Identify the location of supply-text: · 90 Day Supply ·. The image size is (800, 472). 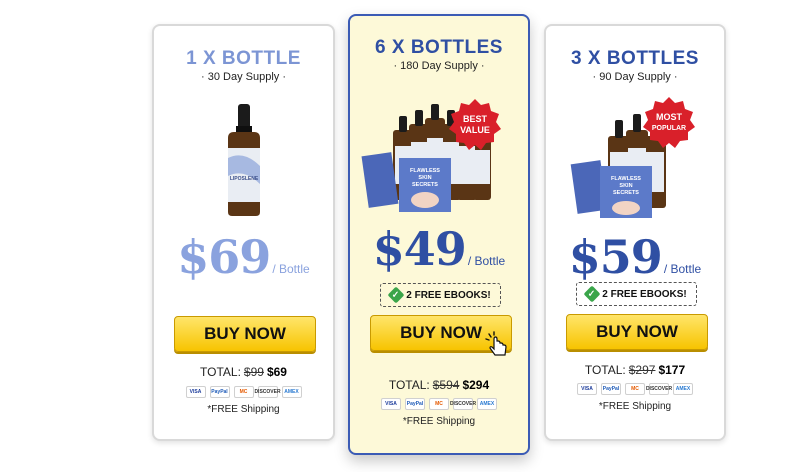
(635, 77).